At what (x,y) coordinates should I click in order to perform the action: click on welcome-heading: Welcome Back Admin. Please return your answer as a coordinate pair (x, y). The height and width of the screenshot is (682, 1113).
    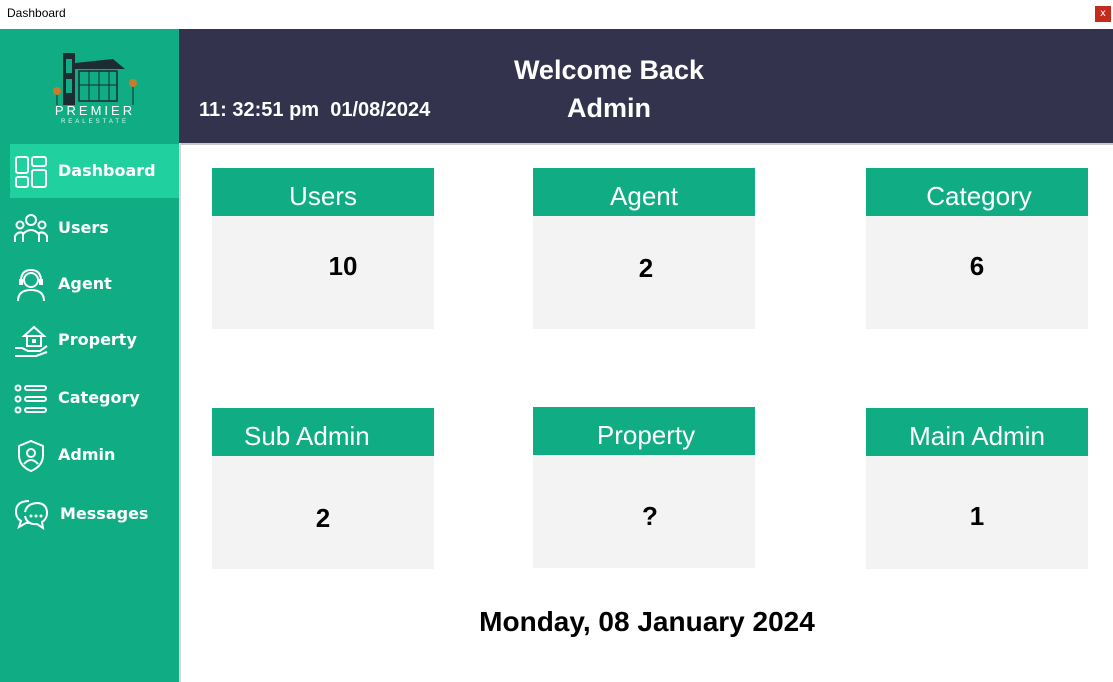
    Looking at the image, I should click on (609, 89).